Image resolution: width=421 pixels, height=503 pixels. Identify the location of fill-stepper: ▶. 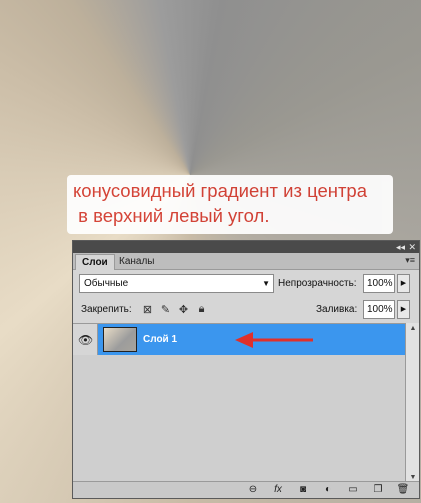
(403, 309).